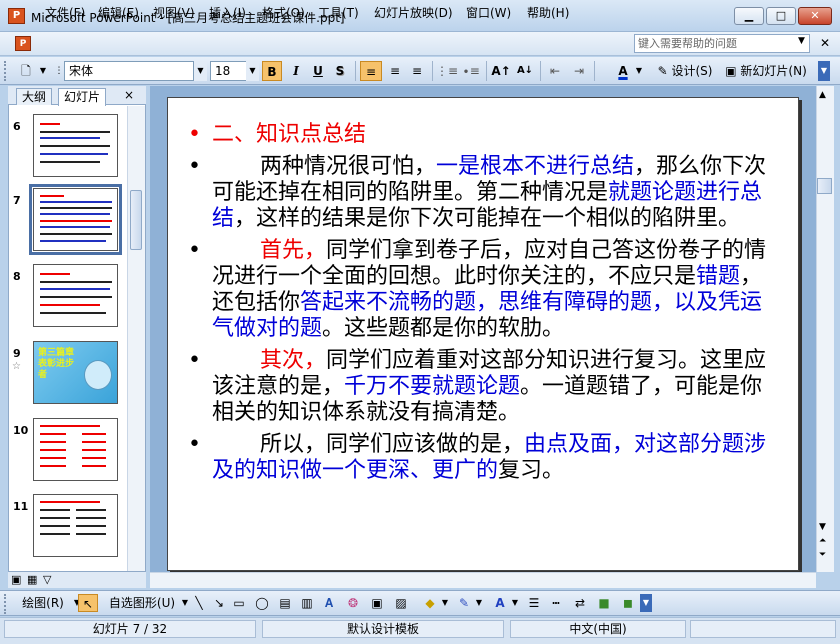  Describe the element at coordinates (604, 603) in the screenshot. I see `shadow-style-icon: ■` at that location.